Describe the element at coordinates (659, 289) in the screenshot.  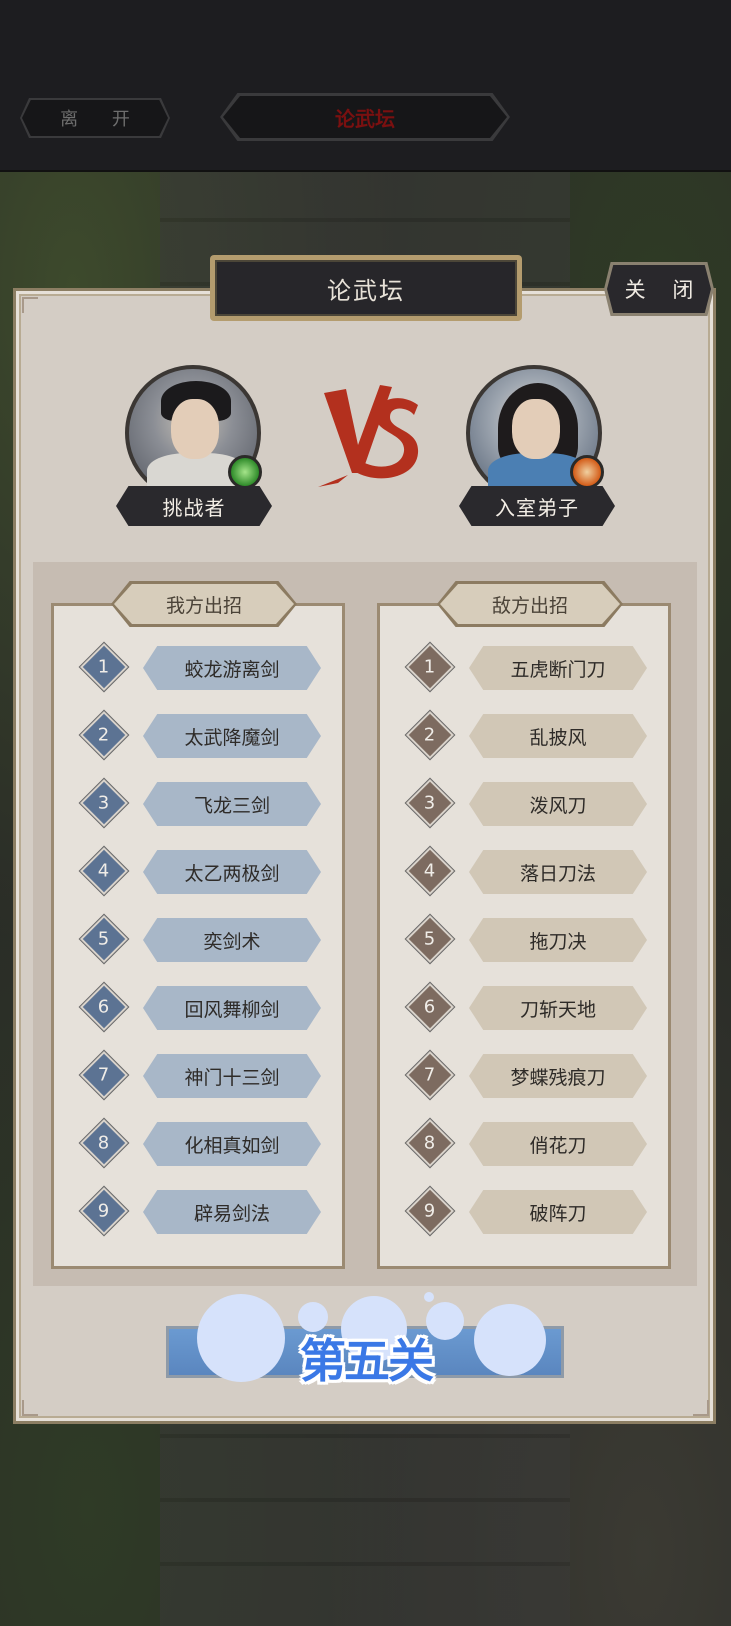
I see `close-button: 关 闭` at that location.